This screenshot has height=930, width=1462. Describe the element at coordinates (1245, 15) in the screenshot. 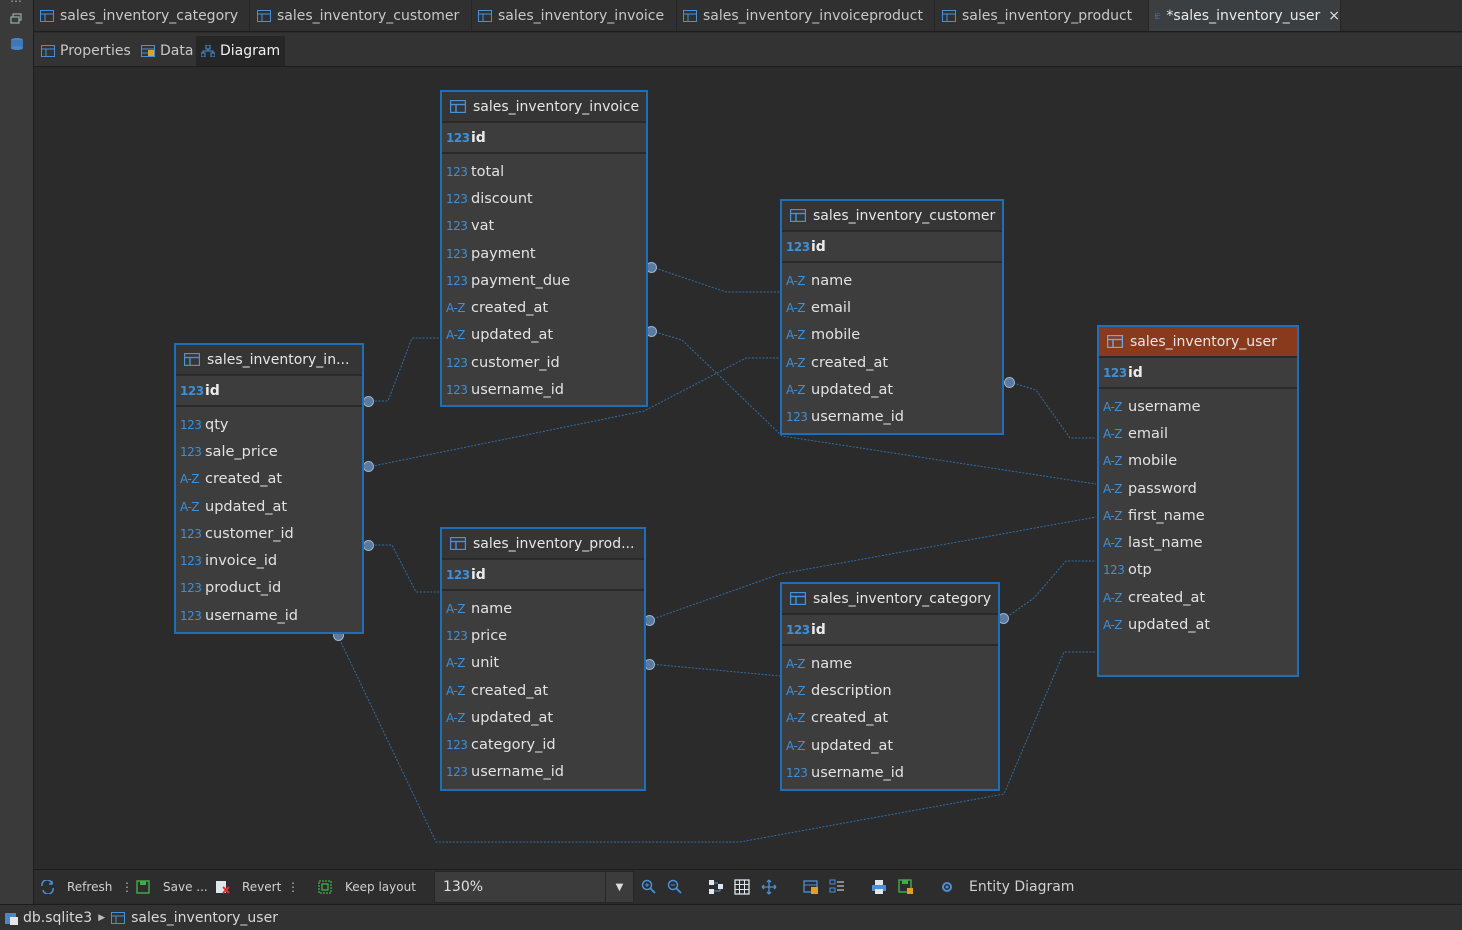

I see `tab-sales-inventory-user: *sales_inventory_user ×` at that location.